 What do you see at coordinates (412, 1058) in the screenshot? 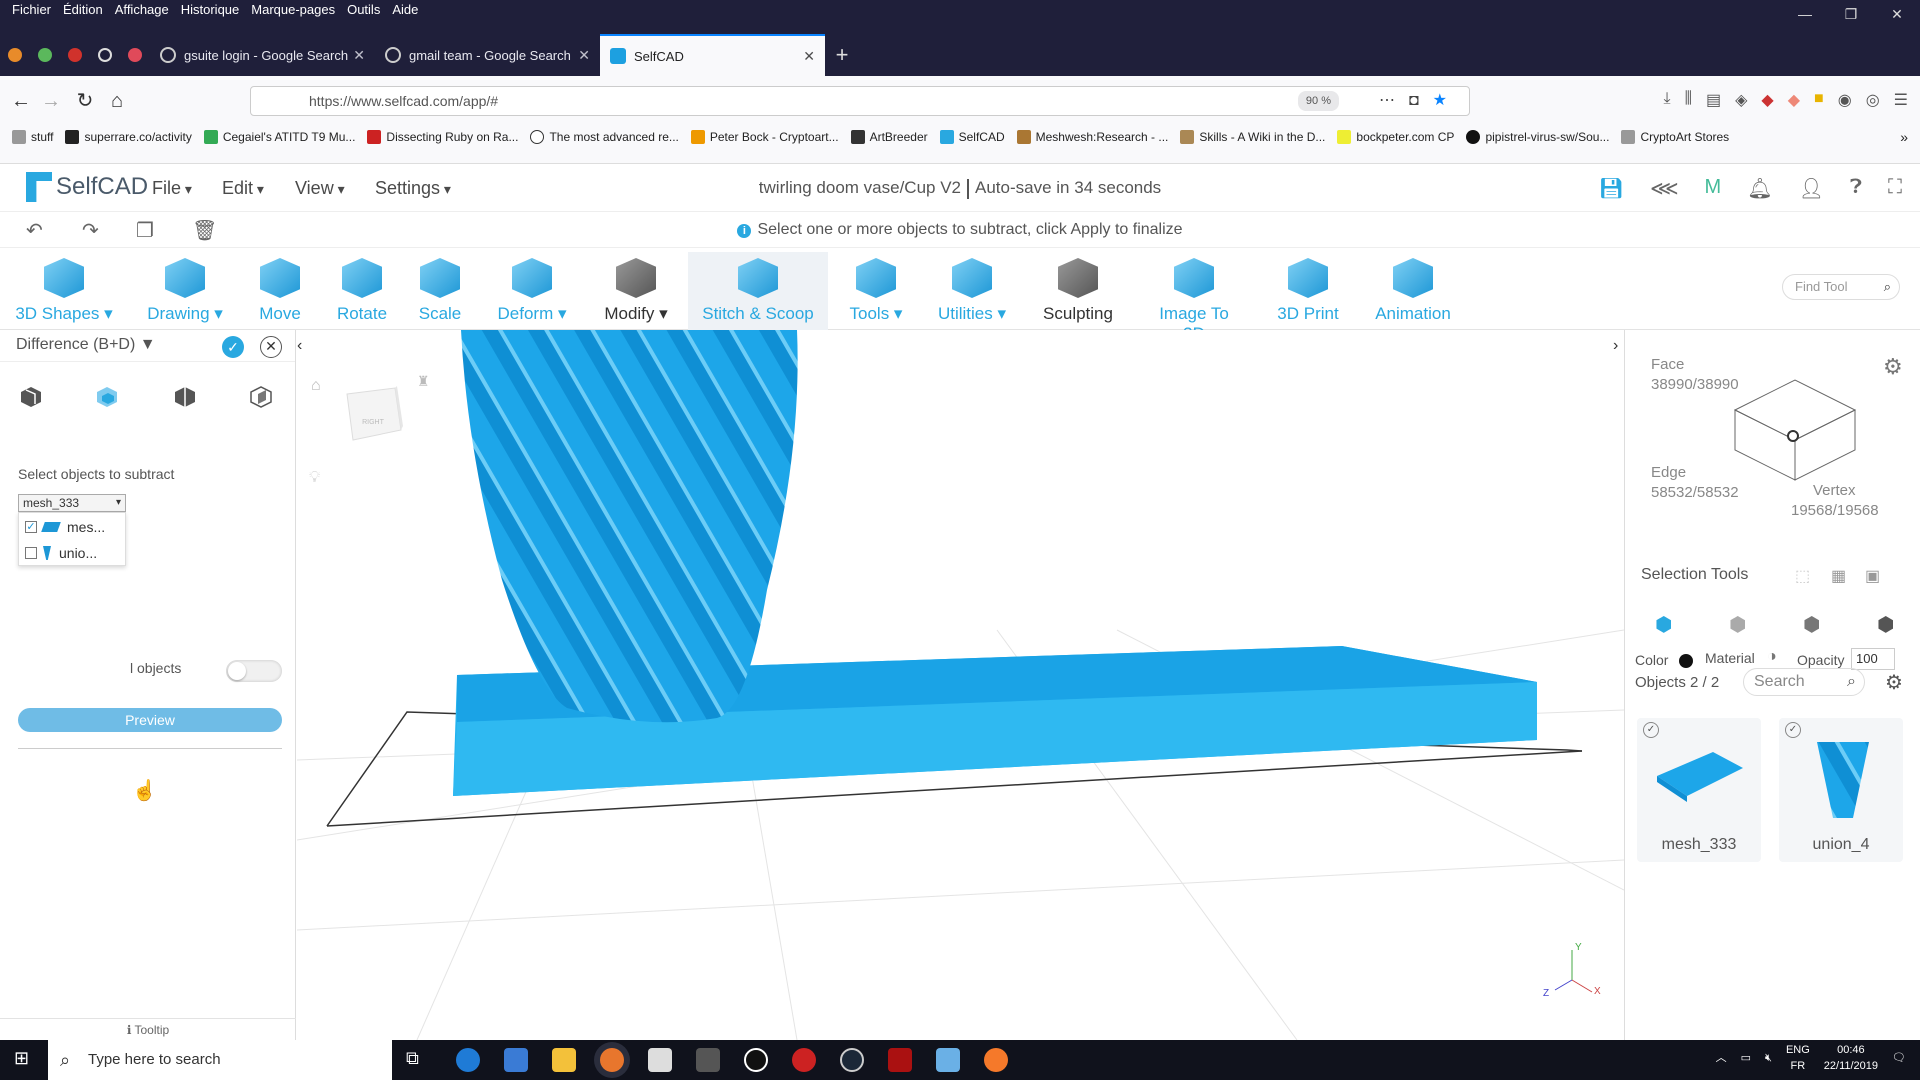
I see `task-view-icon: ⧉` at bounding box center [412, 1058].